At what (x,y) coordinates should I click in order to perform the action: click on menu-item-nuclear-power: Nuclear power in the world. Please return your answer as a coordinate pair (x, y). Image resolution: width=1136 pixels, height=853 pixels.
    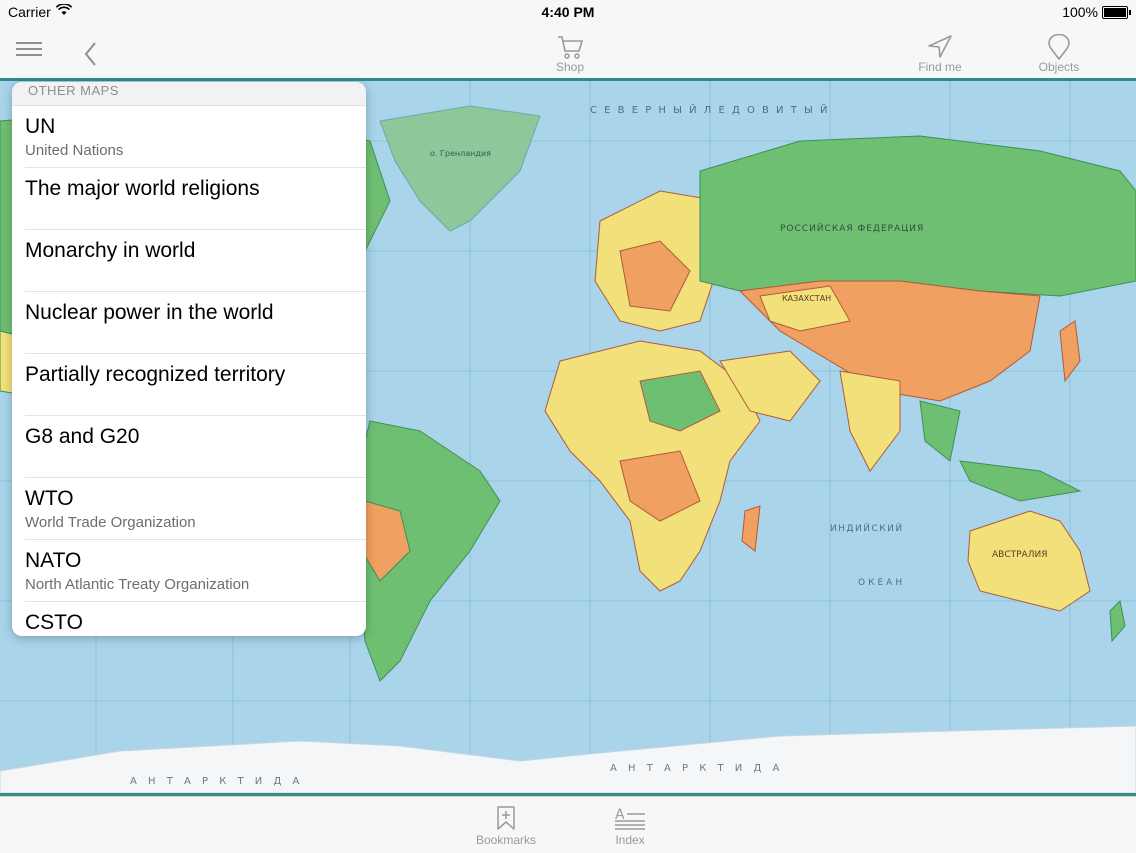
    Looking at the image, I should click on (195, 323).